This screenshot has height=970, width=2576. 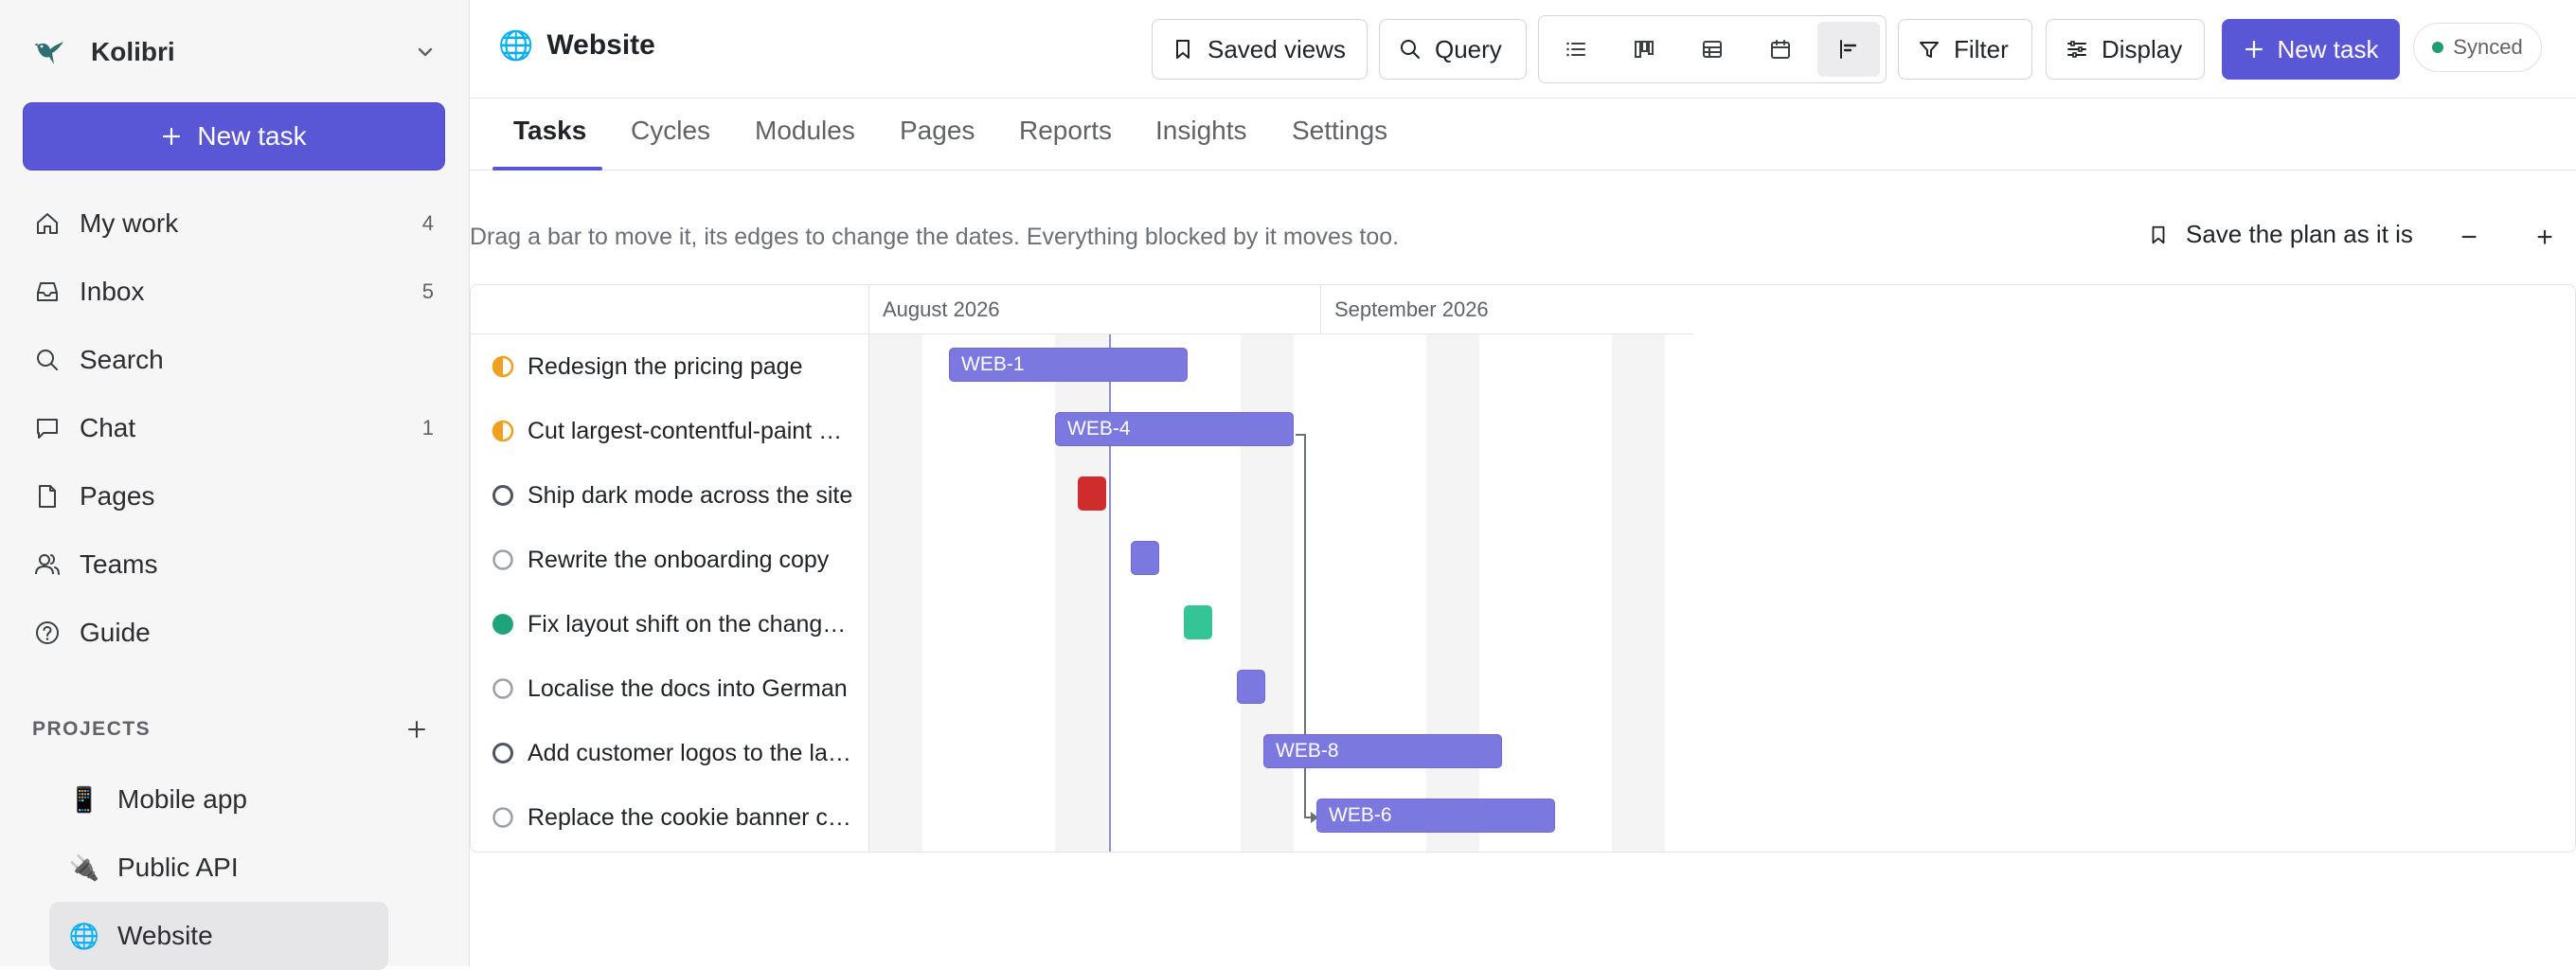 I want to click on sidebar-item-label: Guide, so click(x=115, y=632).